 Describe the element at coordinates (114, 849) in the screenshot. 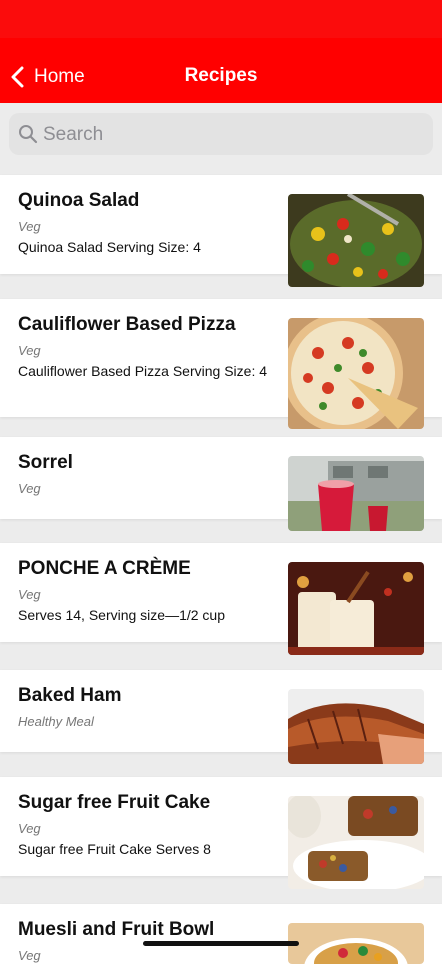

I see `recipe-description: Sugar free Fruit Cake Serves 8` at that location.